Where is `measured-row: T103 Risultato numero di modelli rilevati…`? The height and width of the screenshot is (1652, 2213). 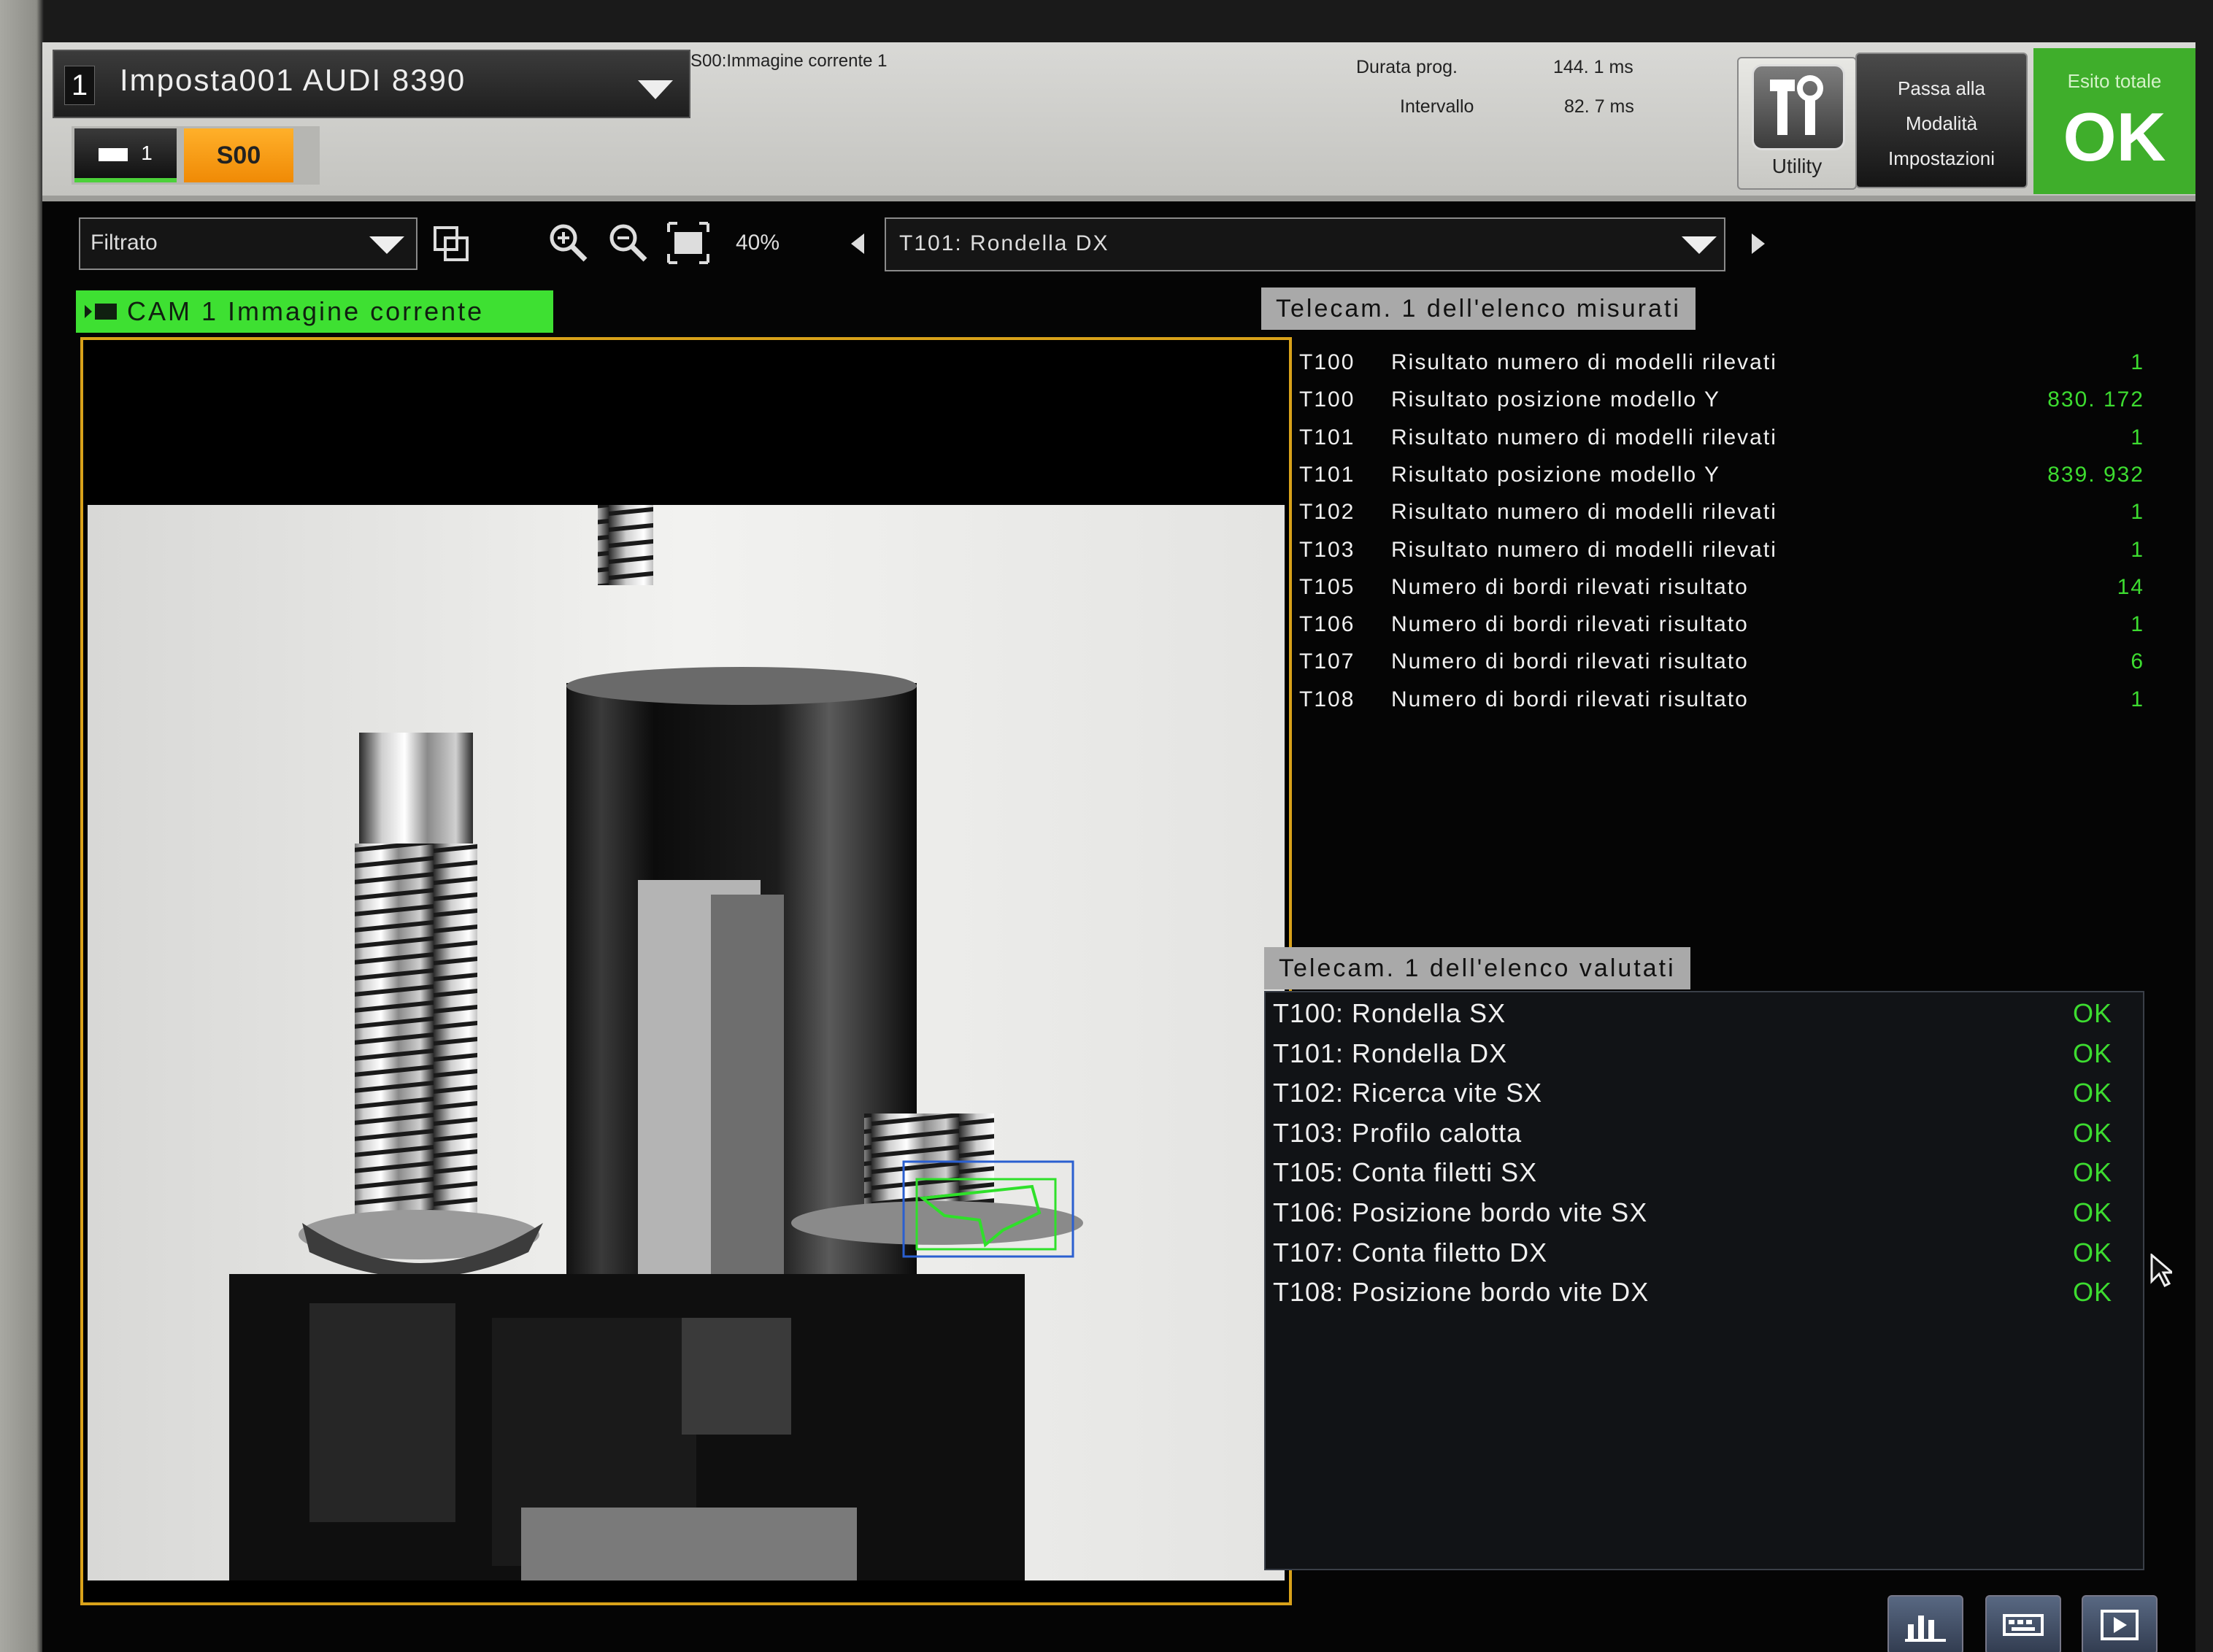
measured-row: T103 Risultato numero di modelli rilevati… is located at coordinates (1713, 556).